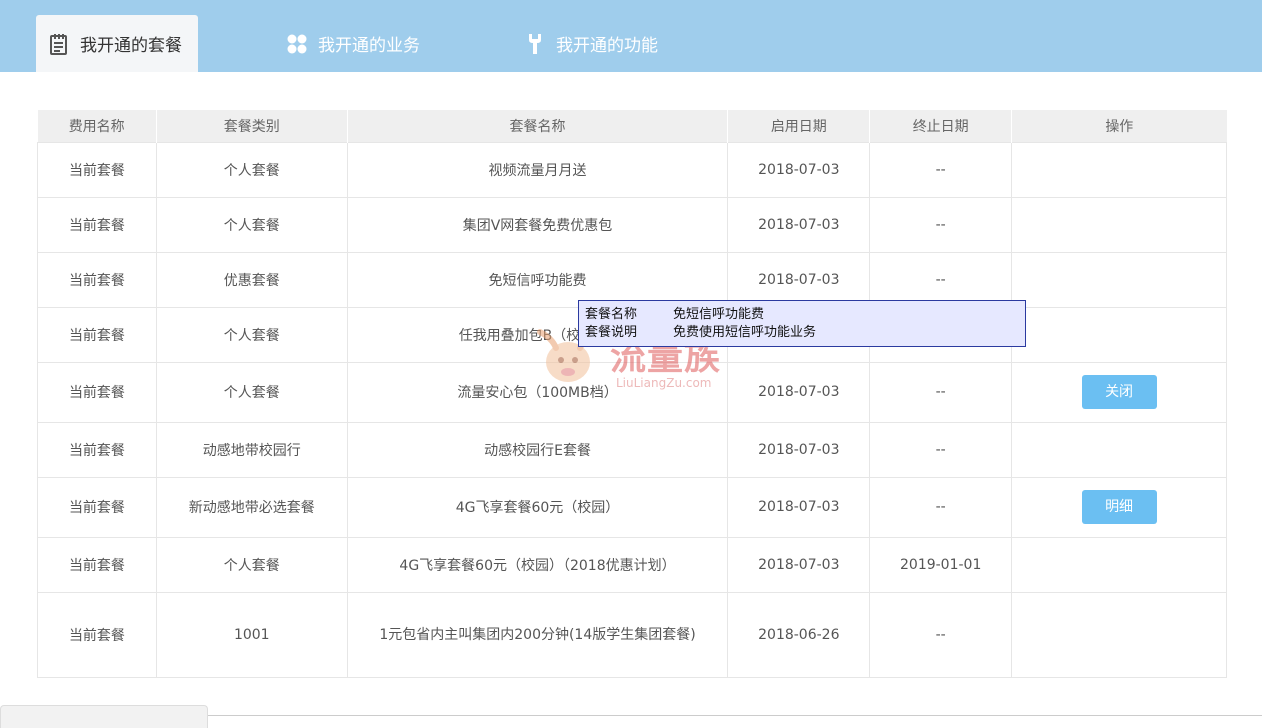 The height and width of the screenshot is (728, 1262). Describe the element at coordinates (538, 126) in the screenshot. I see `header-package-name: 套餐名称` at that location.